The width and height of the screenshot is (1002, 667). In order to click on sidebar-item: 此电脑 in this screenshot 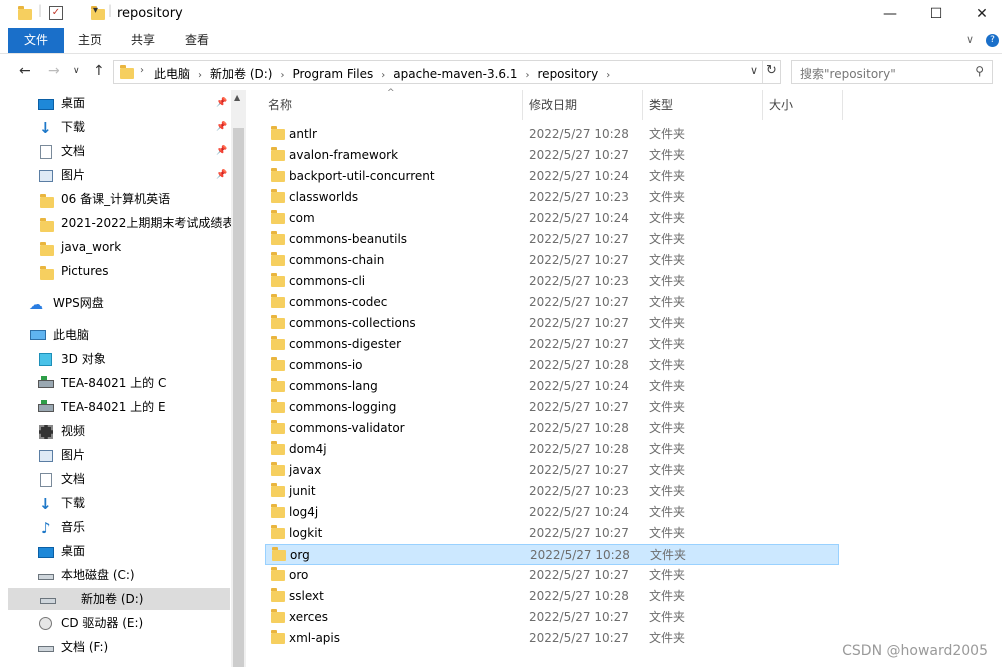, I will do `click(59, 335)`.